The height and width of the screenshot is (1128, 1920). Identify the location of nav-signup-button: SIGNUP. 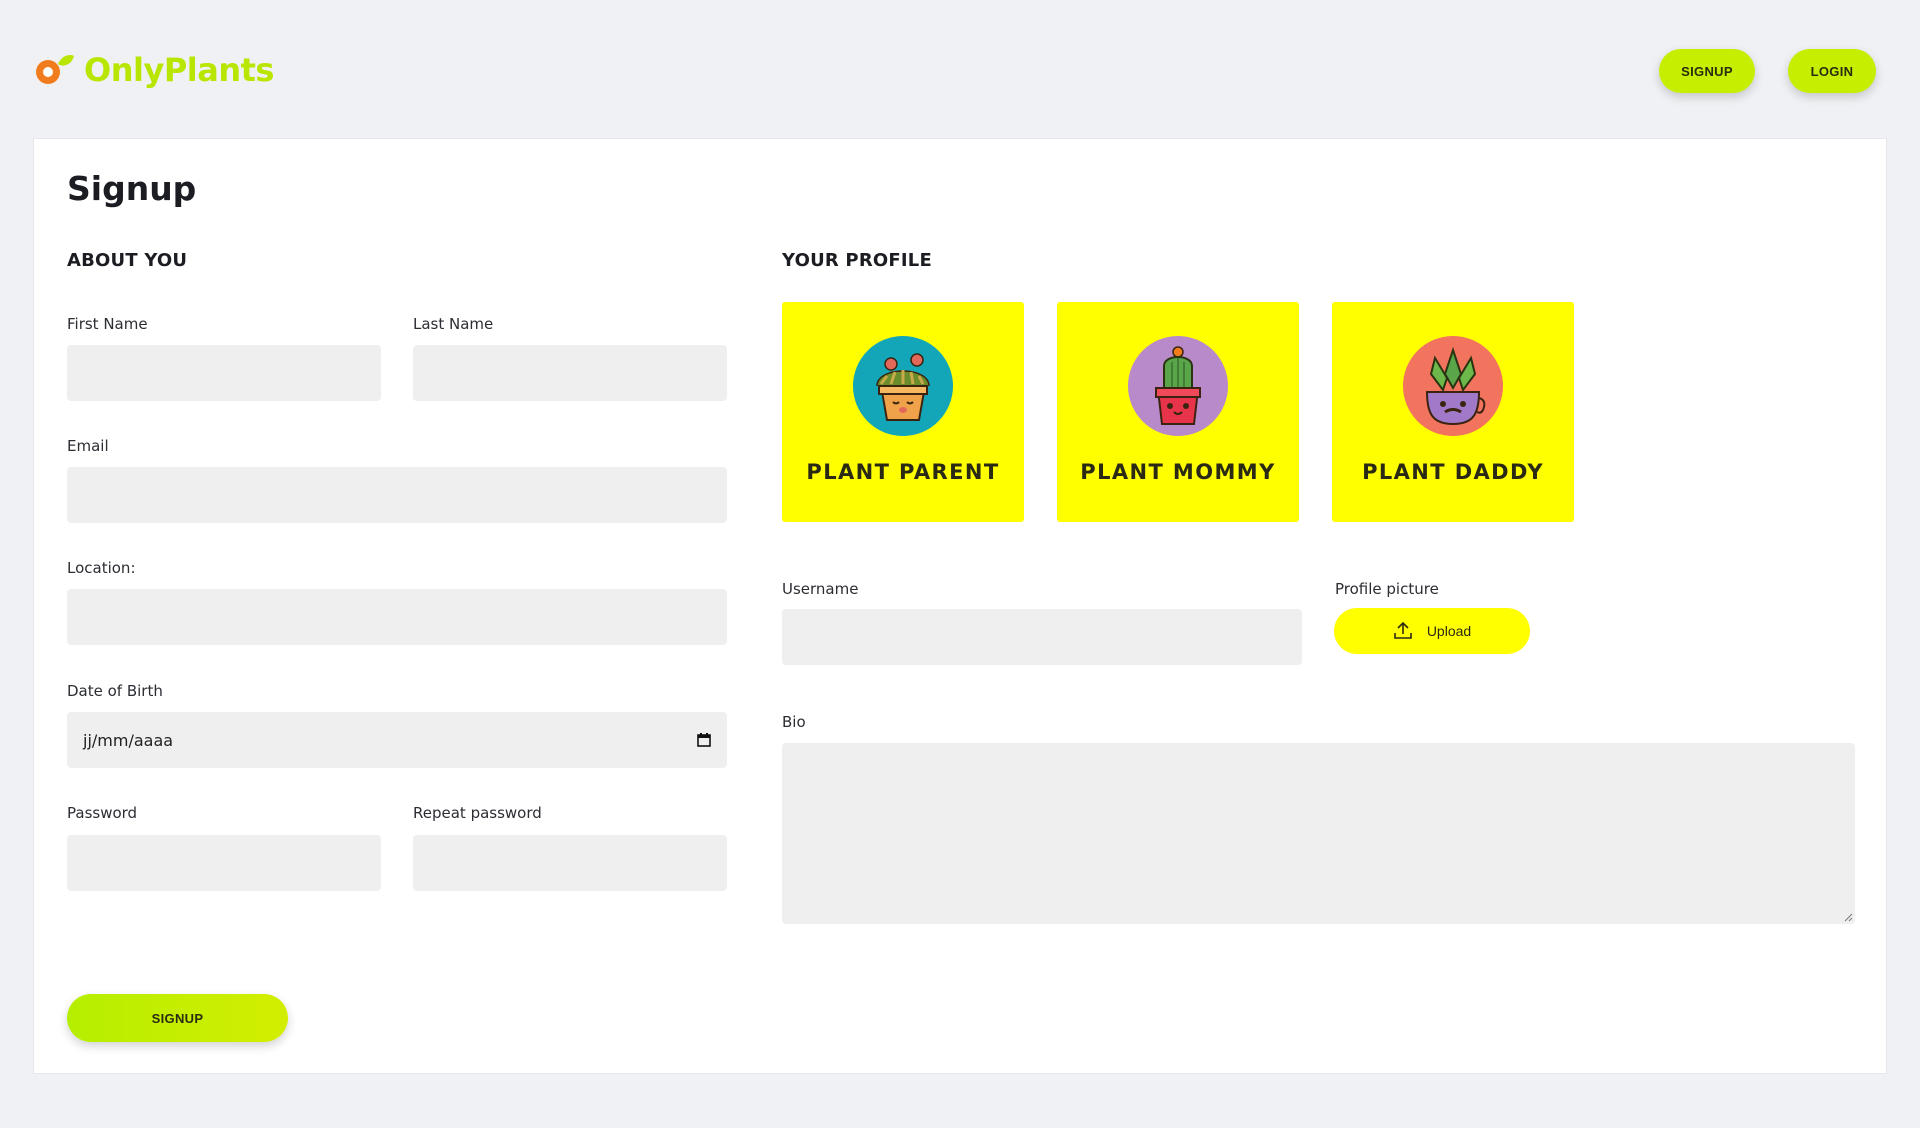
(1707, 71).